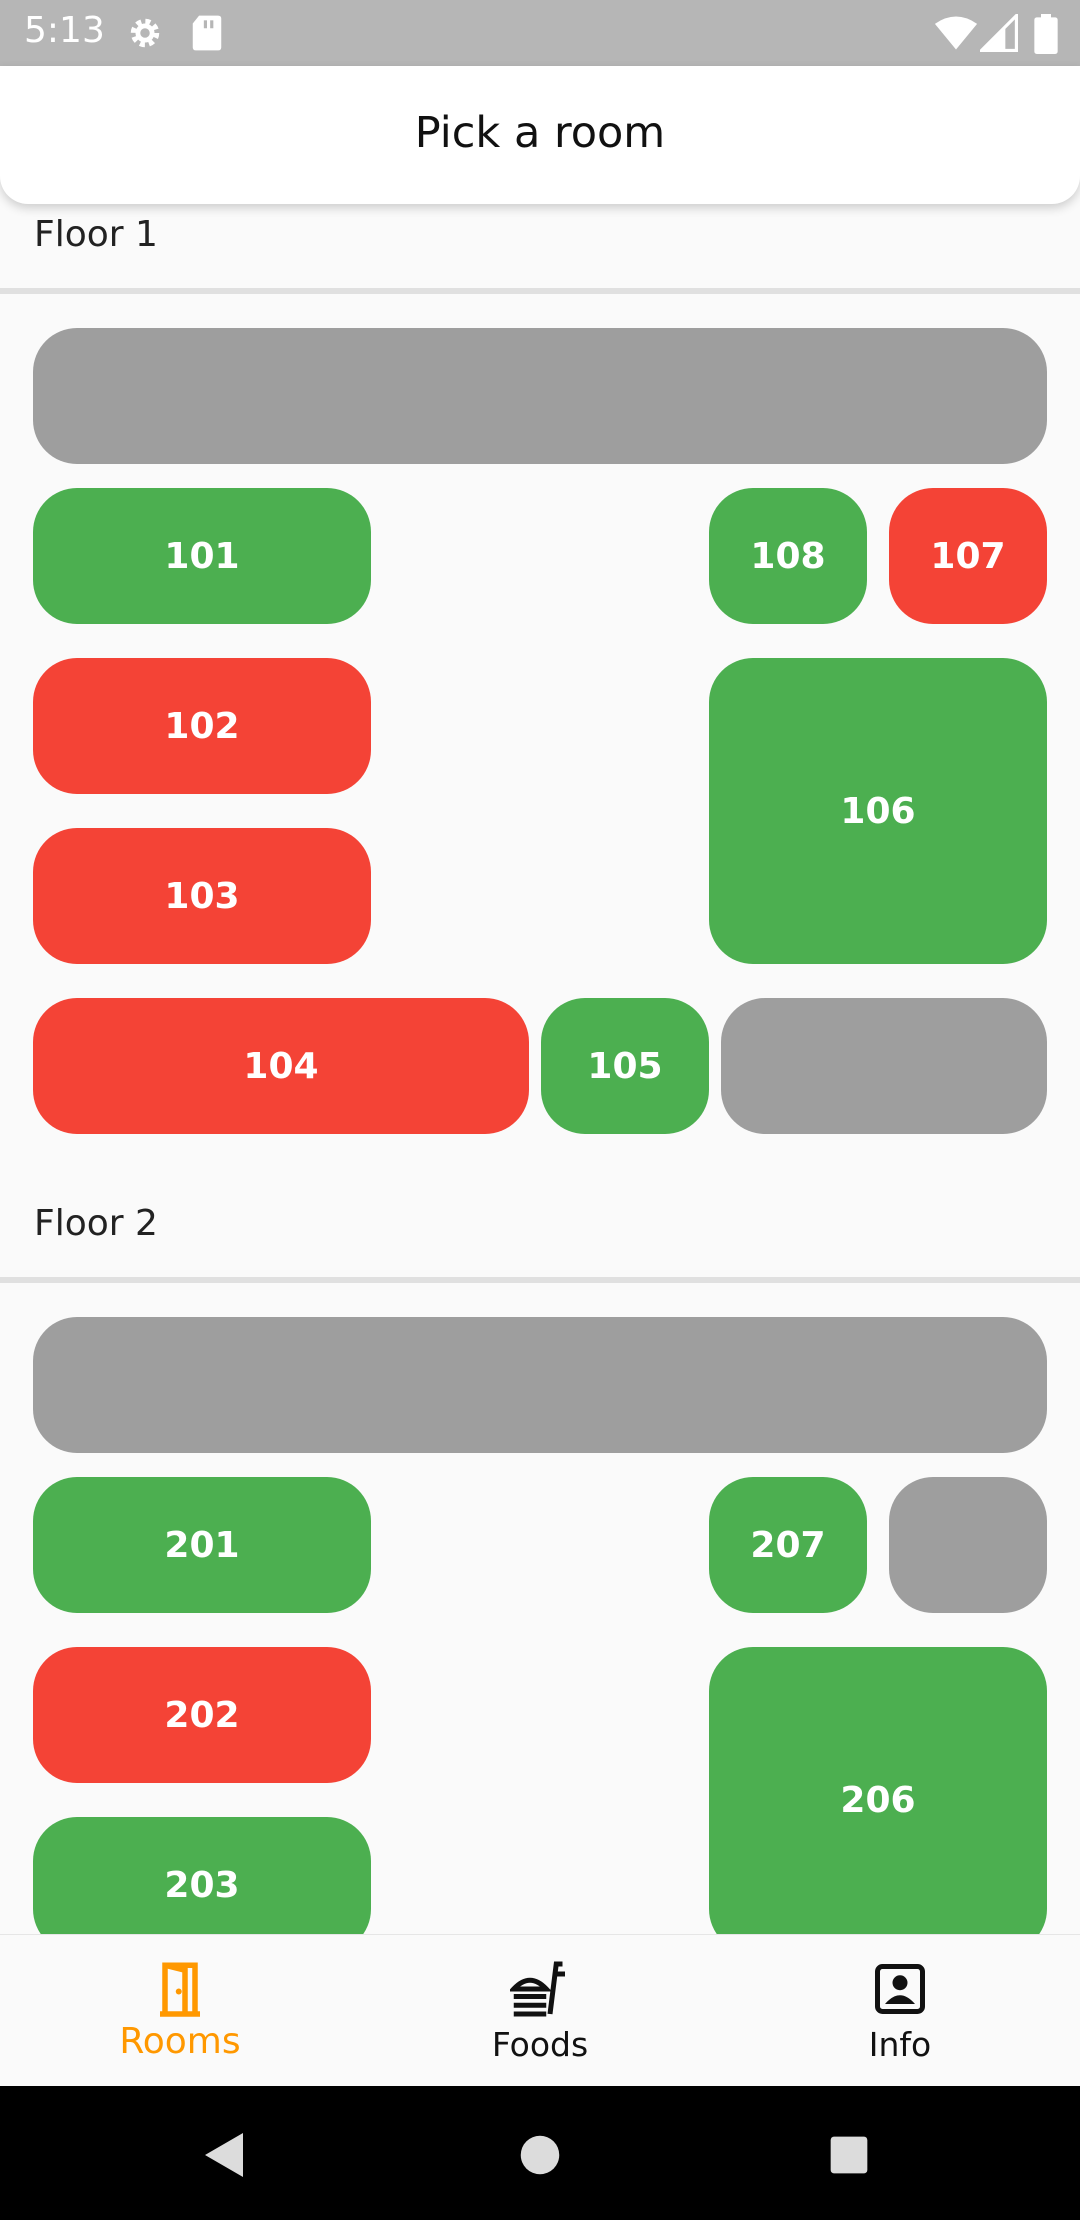 The width and height of the screenshot is (1080, 2220). Describe the element at coordinates (180, 2041) in the screenshot. I see `nav-tab-rooms-label: Rooms` at that location.